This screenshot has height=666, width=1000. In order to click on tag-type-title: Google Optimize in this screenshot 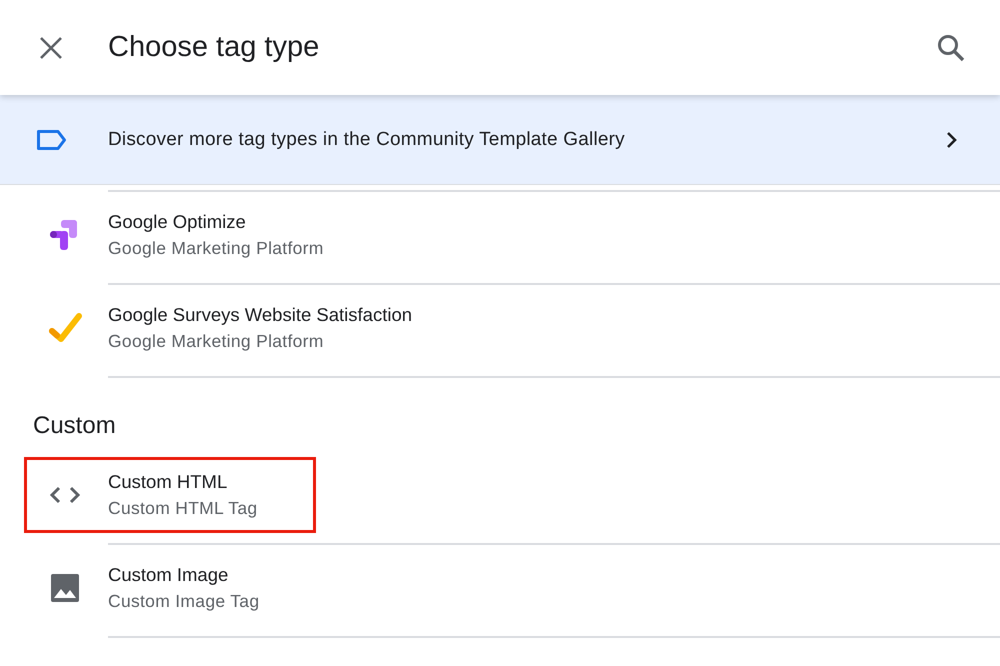, I will do `click(177, 222)`.